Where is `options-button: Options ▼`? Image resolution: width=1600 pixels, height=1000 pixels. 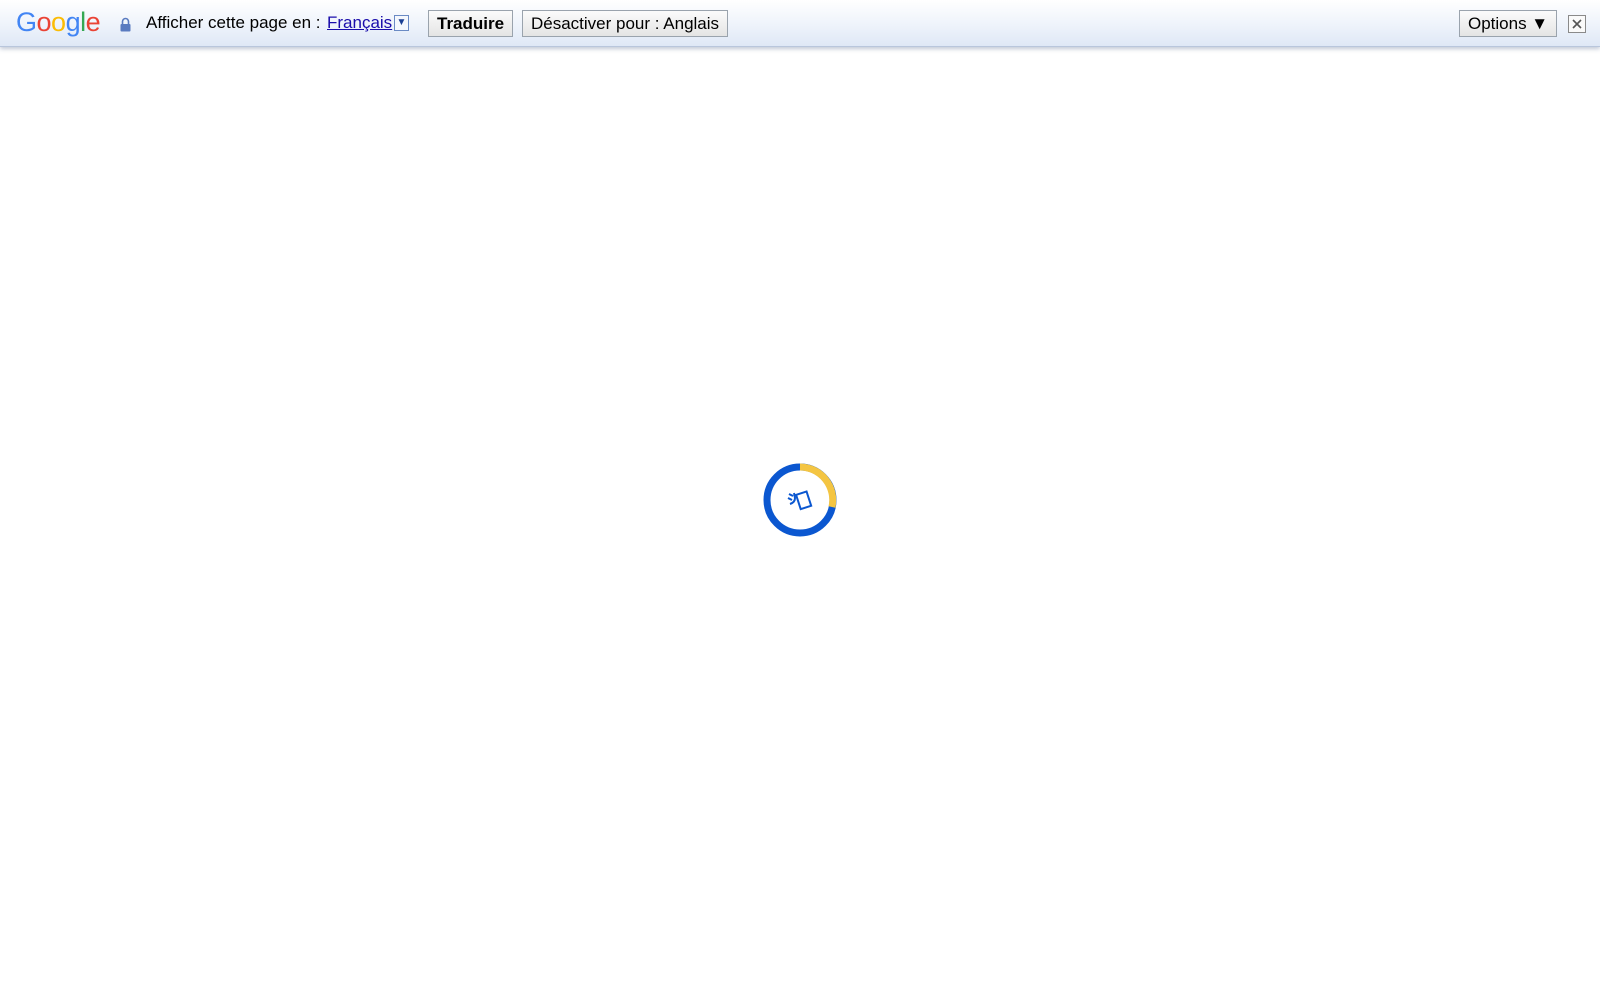
options-button: Options ▼ is located at coordinates (1508, 23).